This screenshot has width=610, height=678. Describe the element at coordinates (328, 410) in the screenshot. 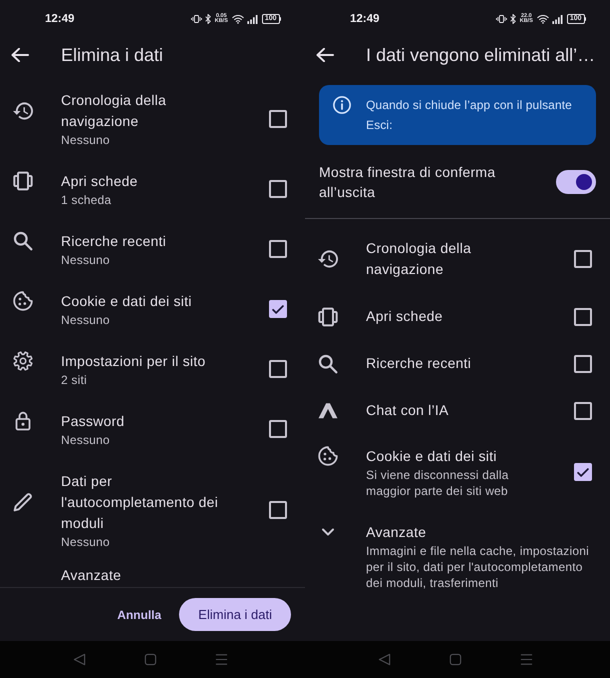

I see `caret-up-icon` at that location.